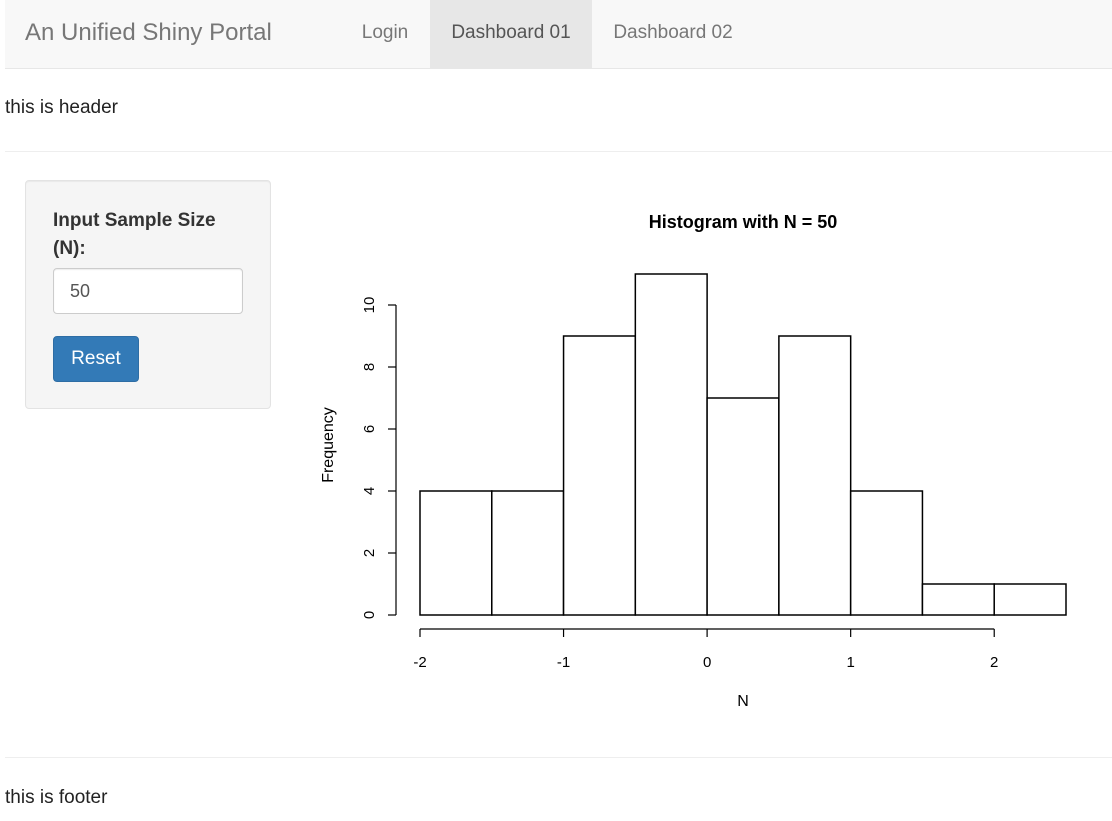 This screenshot has height=821, width=1112. Describe the element at coordinates (56, 797) in the screenshot. I see `footer-text: this is footer` at that location.